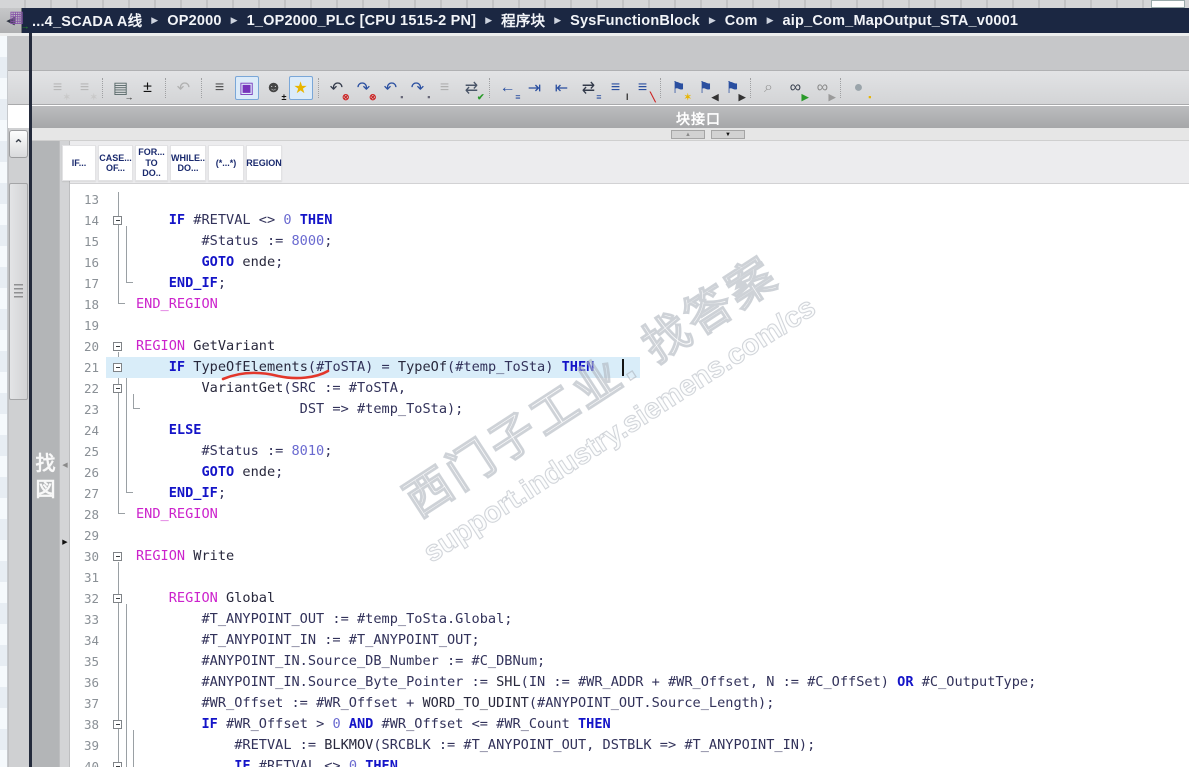 This screenshot has width=1189, height=767. What do you see at coordinates (362, 21) in the screenshot?
I see `breadcrumb-item: 1_OP2000_PLC [CPU 1515-2 PN]` at bounding box center [362, 21].